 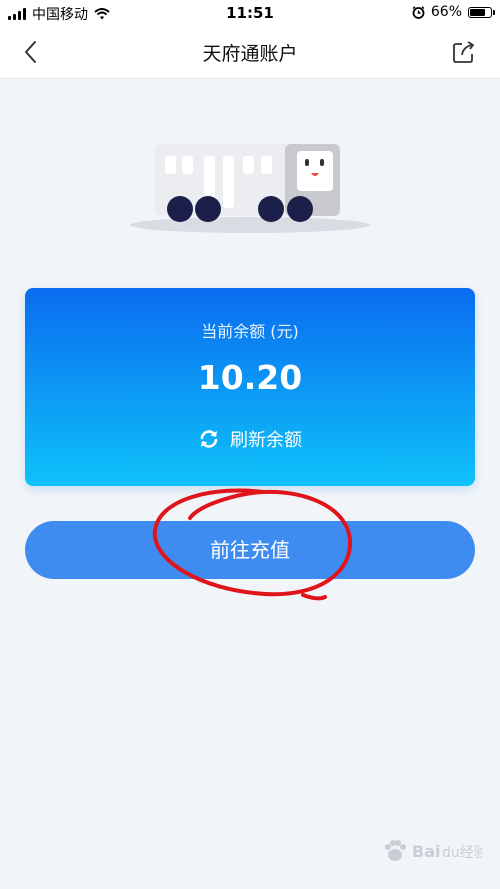 I want to click on svg-text: du经验, so click(x=462, y=853).